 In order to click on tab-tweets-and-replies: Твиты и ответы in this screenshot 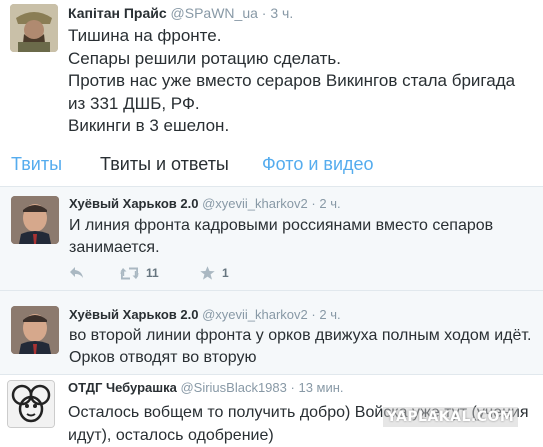, I will do `click(164, 164)`.